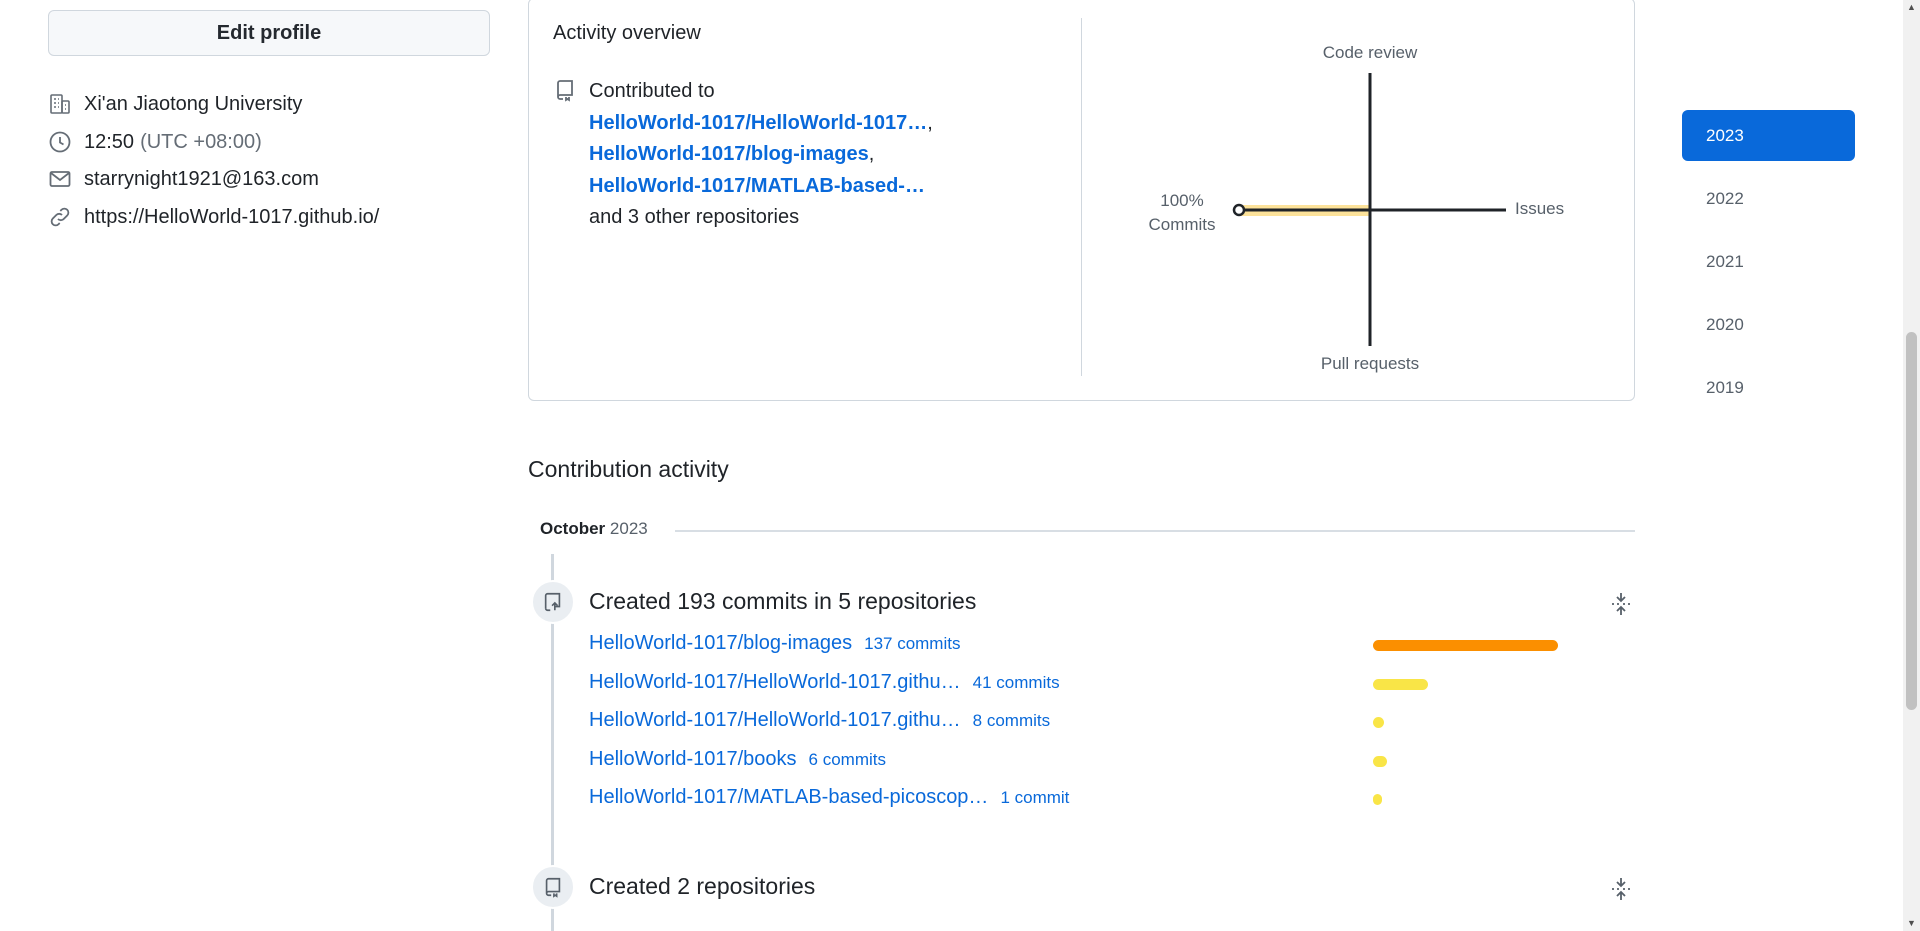 Image resolution: width=1920 pixels, height=931 pixels. What do you see at coordinates (720, 643) in the screenshot?
I see `commit-repo-link: HelloWorld-1017/blog-images` at bounding box center [720, 643].